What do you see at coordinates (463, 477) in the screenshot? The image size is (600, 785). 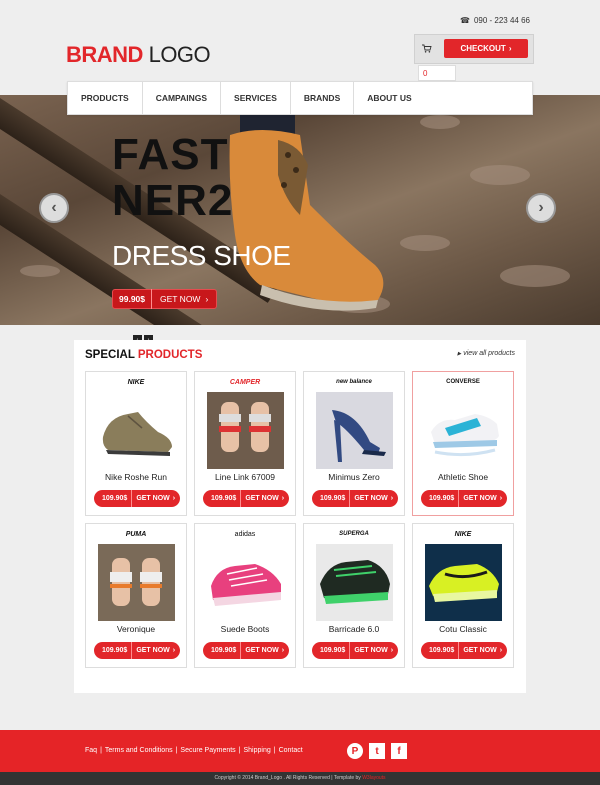 I see `product-name: Athletic Shoe` at bounding box center [463, 477].